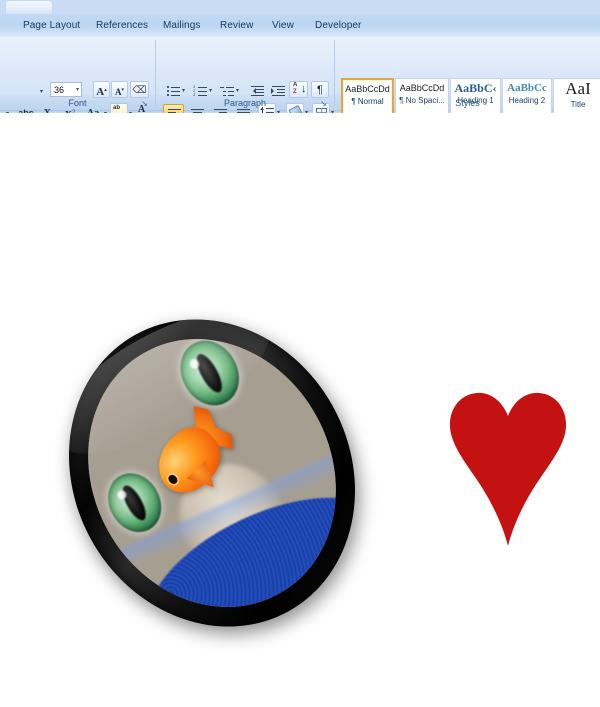 This screenshot has width=600, height=707. I want to click on tab-review: Review, so click(236, 26).